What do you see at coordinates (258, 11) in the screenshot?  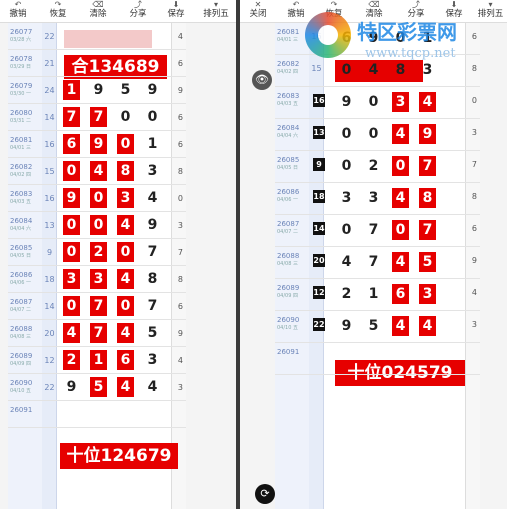 I see `close-button: ✕ 关闭` at bounding box center [258, 11].